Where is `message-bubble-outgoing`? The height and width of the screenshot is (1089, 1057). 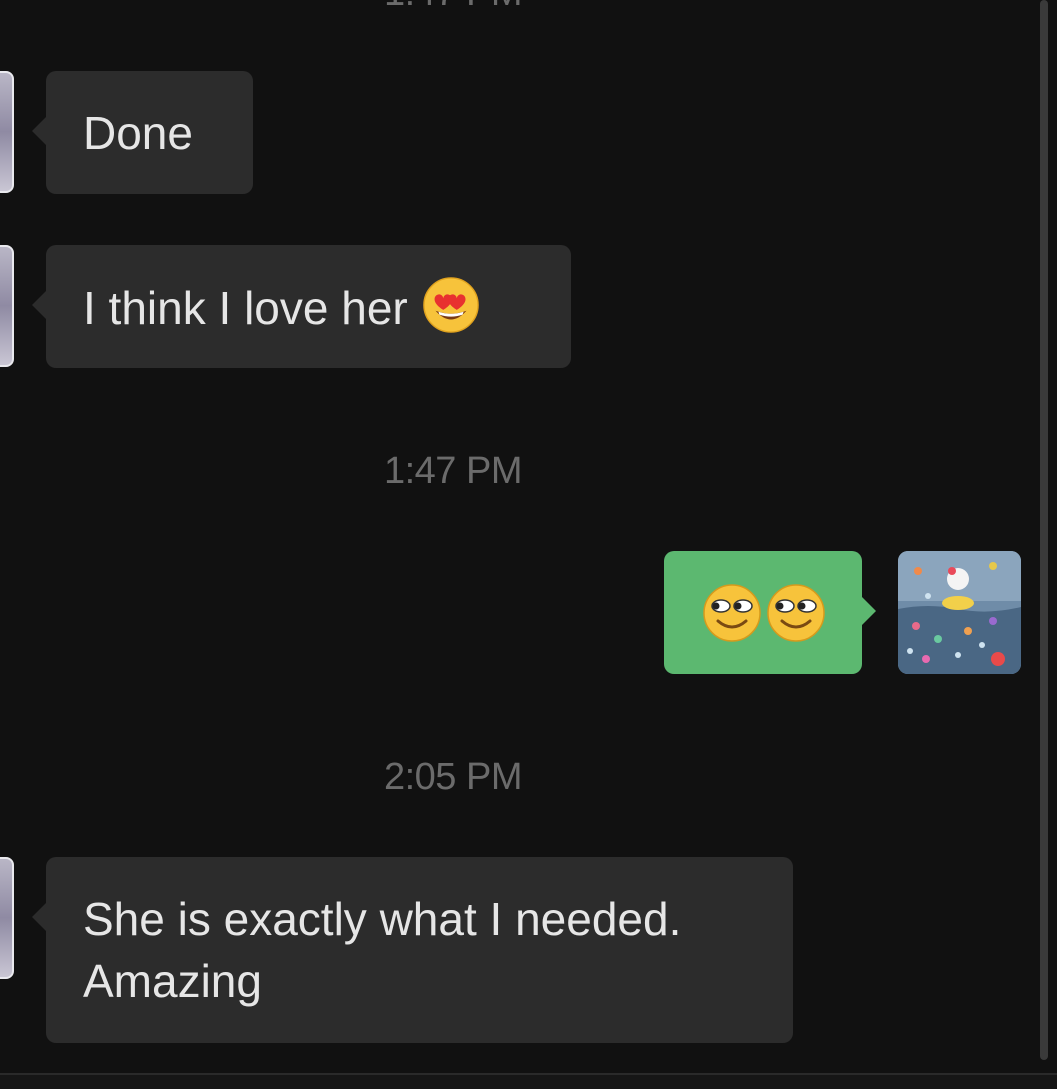 message-bubble-outgoing is located at coordinates (770, 612).